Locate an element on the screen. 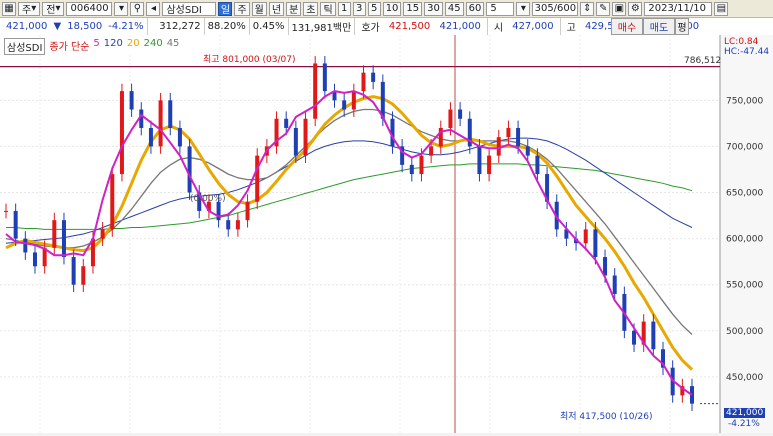 The height and width of the screenshot is (436, 773). open-price: 시 427,000 is located at coordinates (523, 26).